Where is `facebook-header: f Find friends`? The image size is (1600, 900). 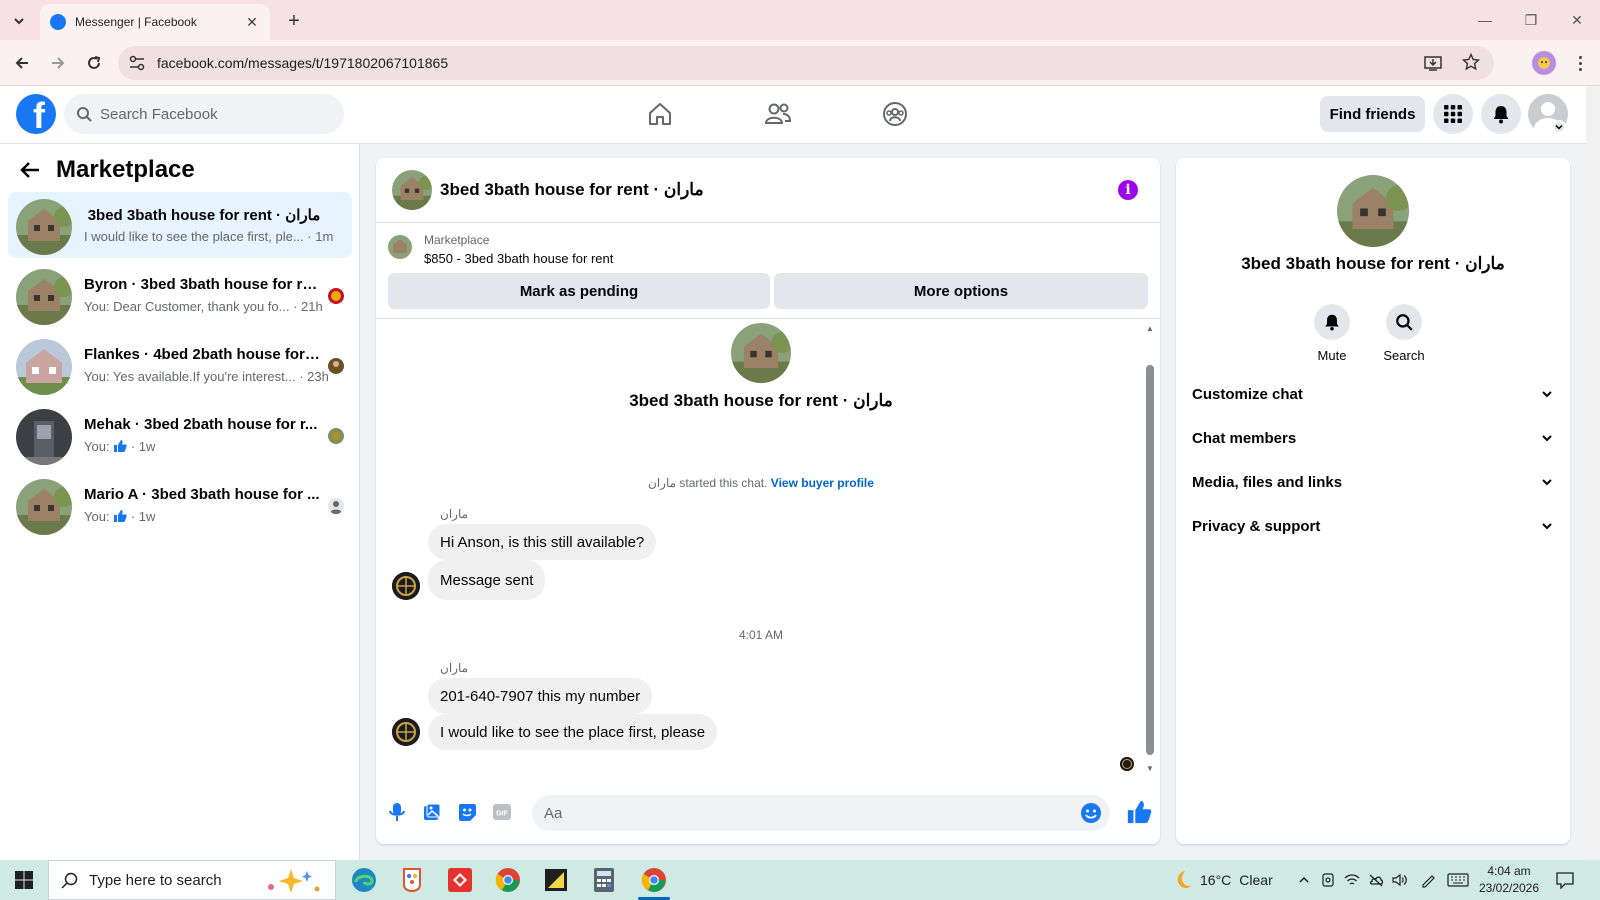
facebook-header: f Find friends is located at coordinates (793, 115).